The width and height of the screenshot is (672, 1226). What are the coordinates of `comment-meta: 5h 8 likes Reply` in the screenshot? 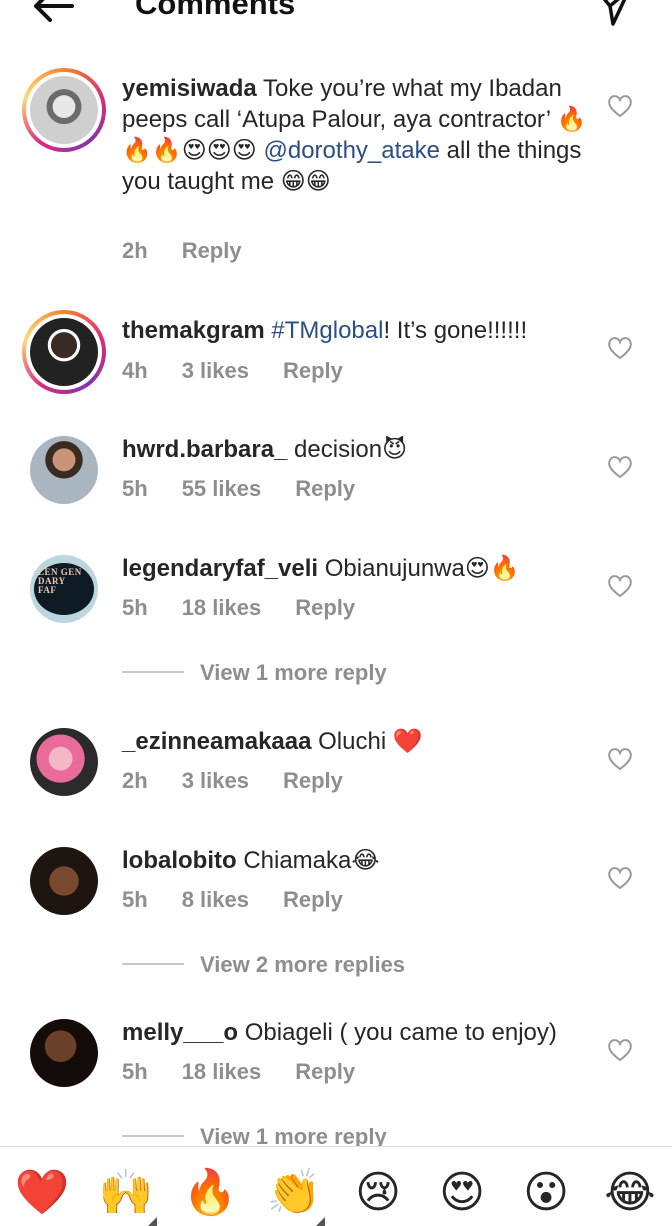 It's located at (249, 900).